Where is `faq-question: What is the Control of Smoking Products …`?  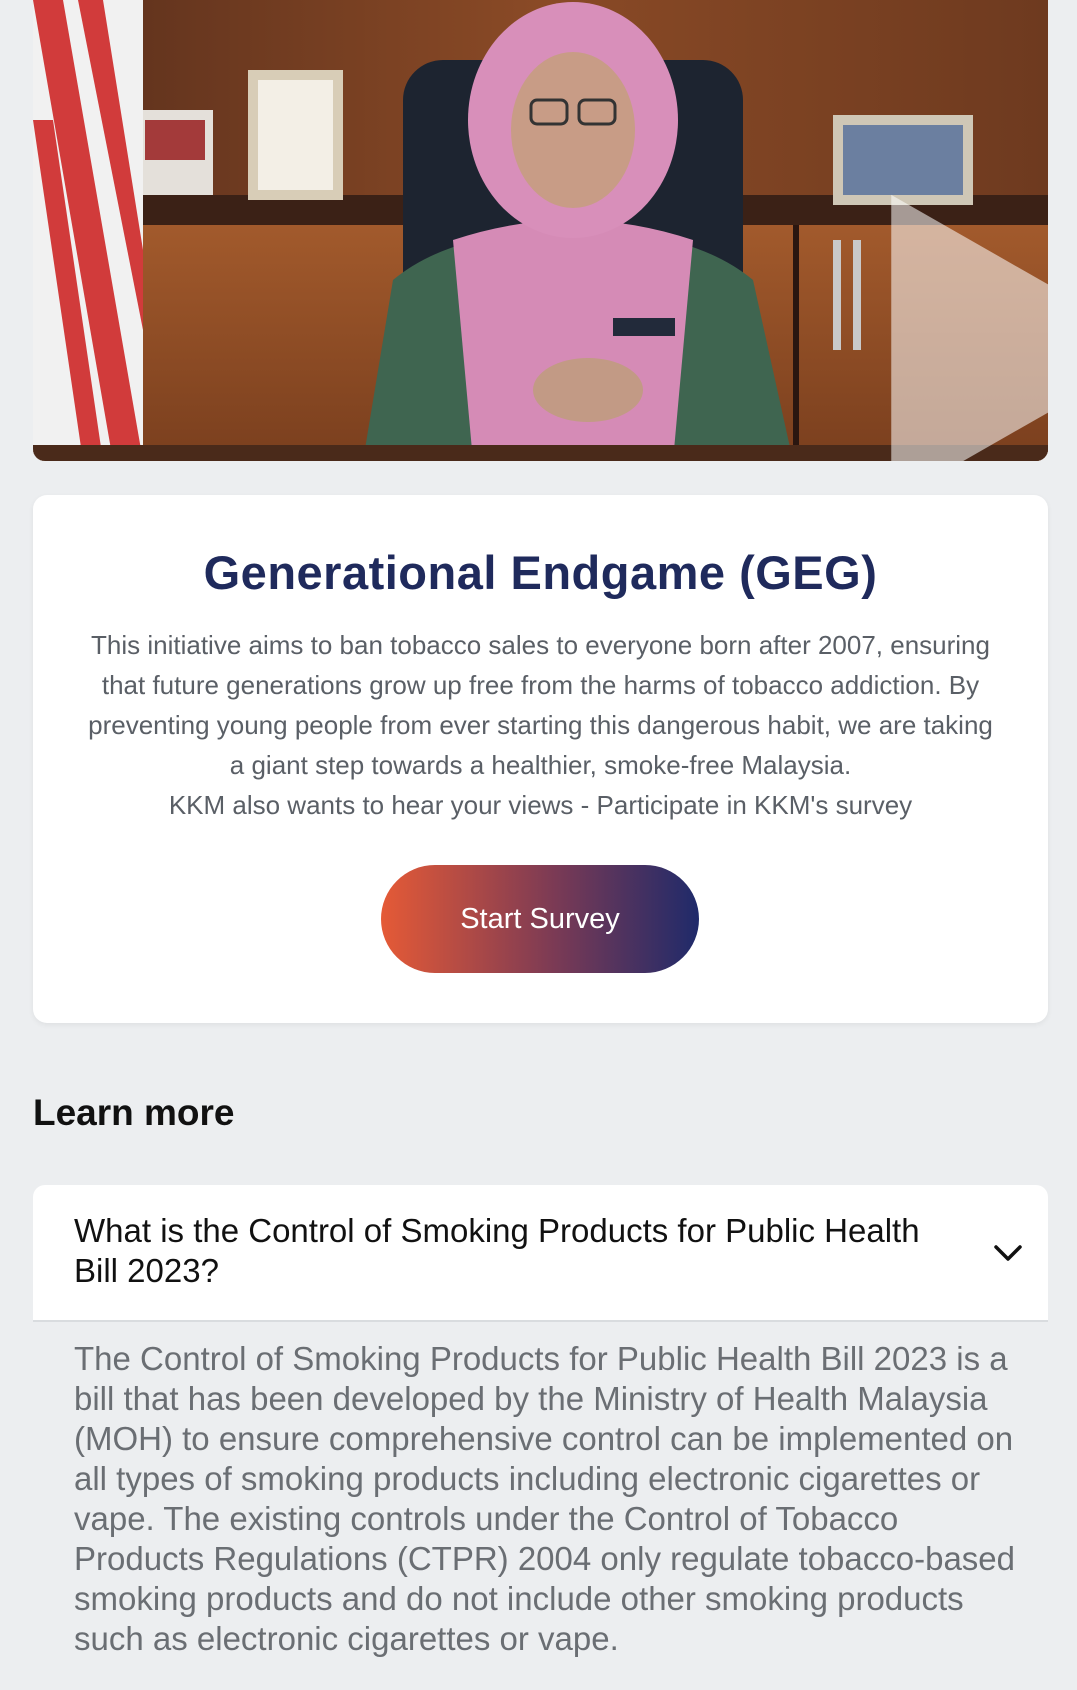 faq-question: What is the Control of Smoking Products … is located at coordinates (497, 1250).